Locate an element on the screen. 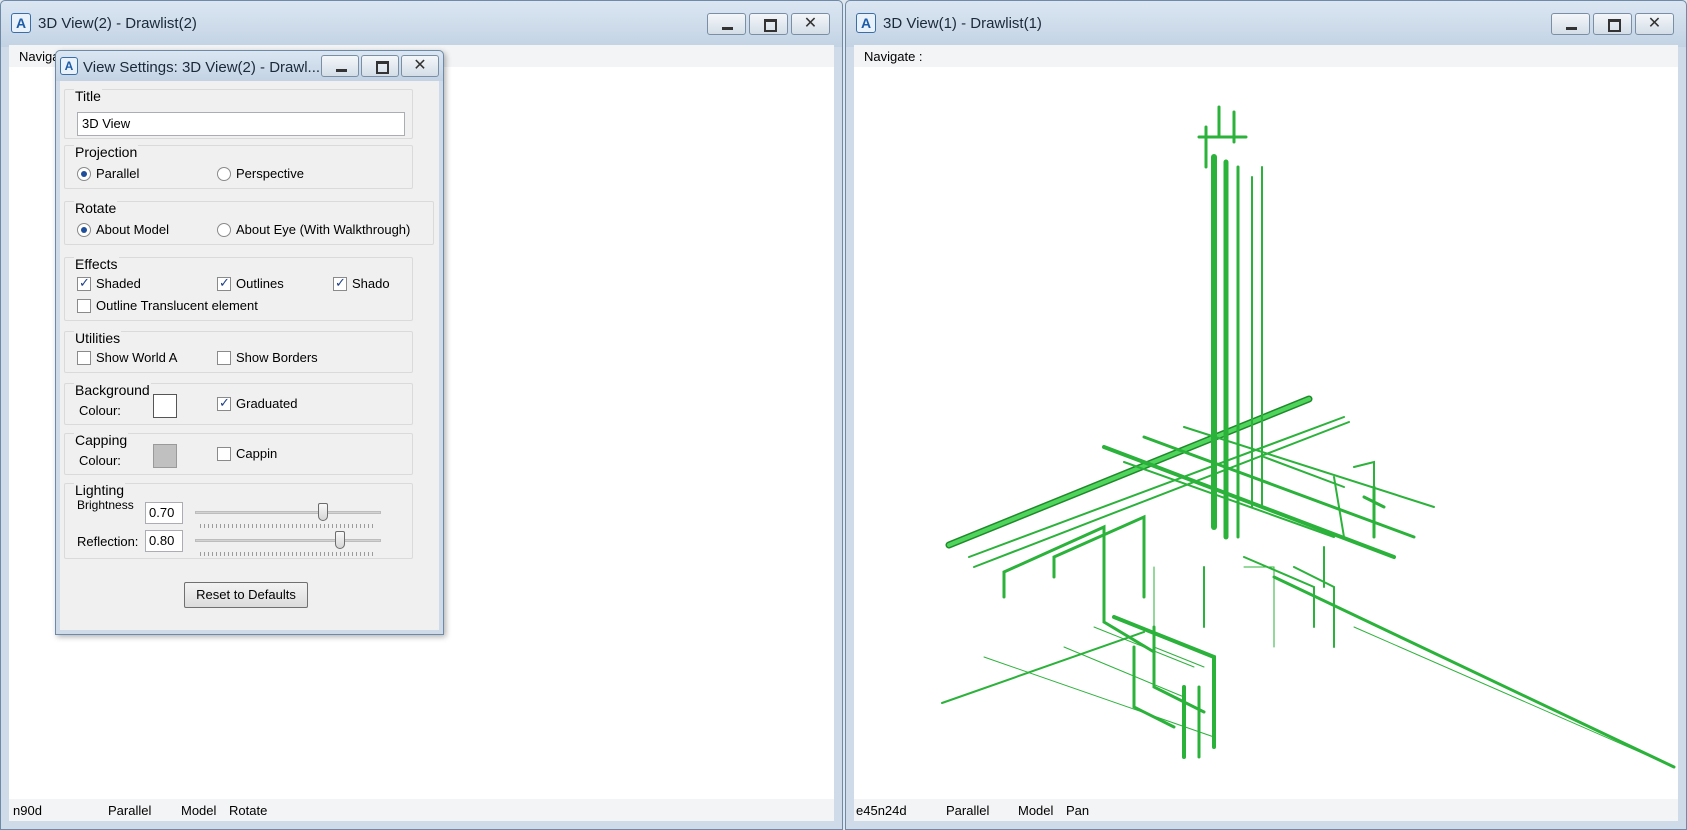  status-action: Pan is located at coordinates (1078, 810).